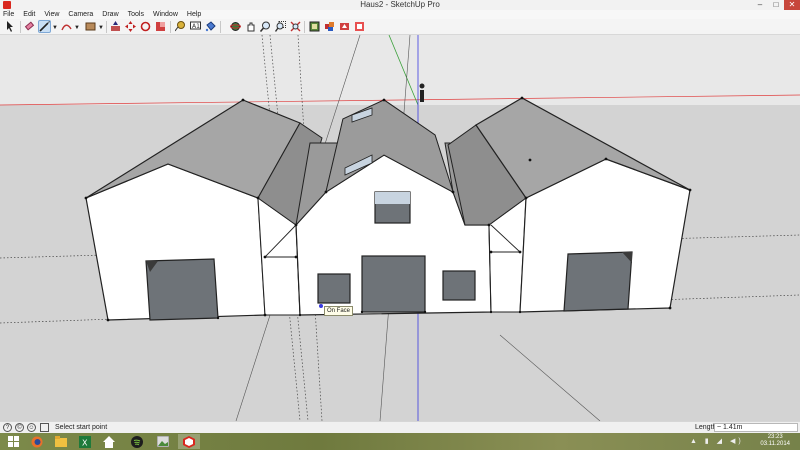  I want to click on window-left, so click(334, 288).